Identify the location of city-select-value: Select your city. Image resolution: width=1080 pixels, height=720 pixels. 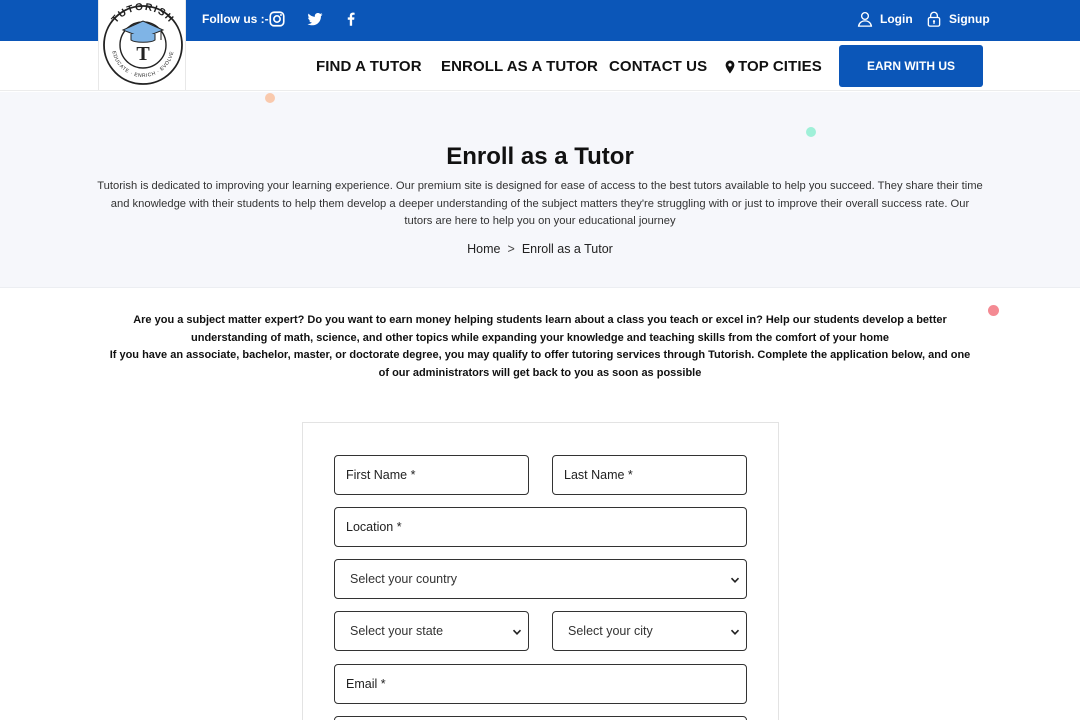
(610, 631).